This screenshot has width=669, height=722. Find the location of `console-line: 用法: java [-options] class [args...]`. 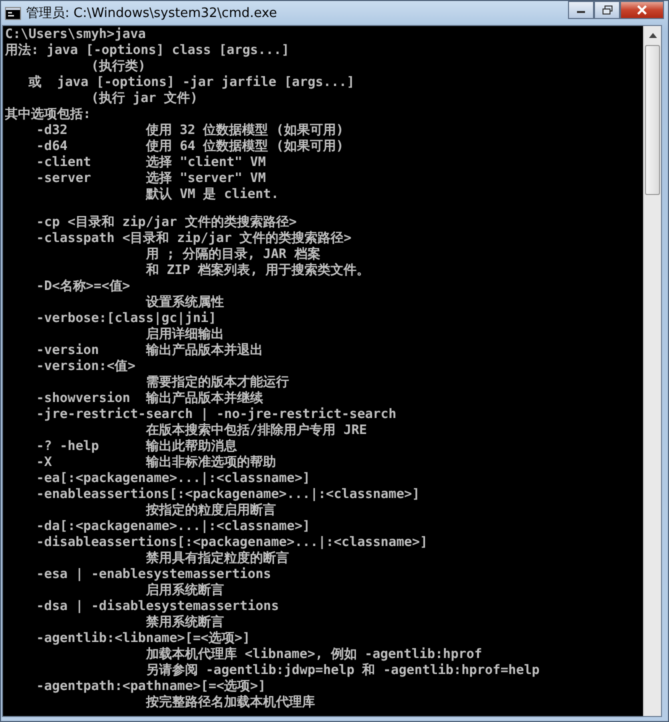

console-line: 用法: java [-options] class [args...] is located at coordinates (147, 51).